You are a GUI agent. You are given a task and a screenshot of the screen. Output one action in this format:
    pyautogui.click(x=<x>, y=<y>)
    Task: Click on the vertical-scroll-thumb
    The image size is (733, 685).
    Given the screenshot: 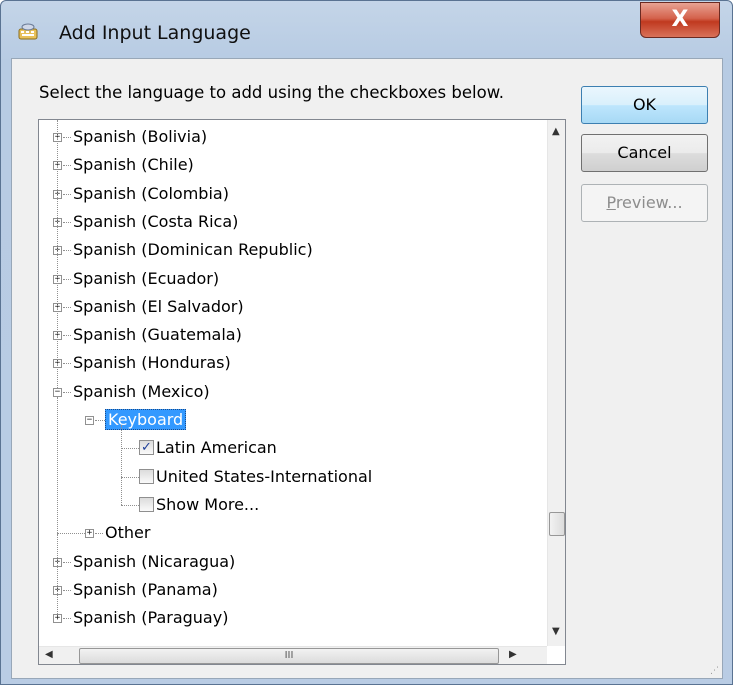 What is the action you would take?
    pyautogui.click(x=557, y=524)
    